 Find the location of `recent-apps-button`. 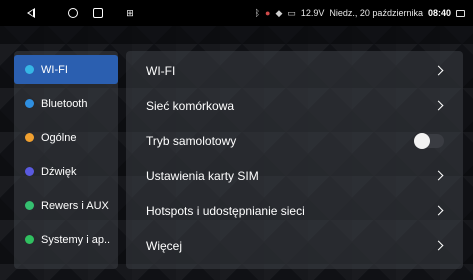

recent-apps-button is located at coordinates (98, 13).